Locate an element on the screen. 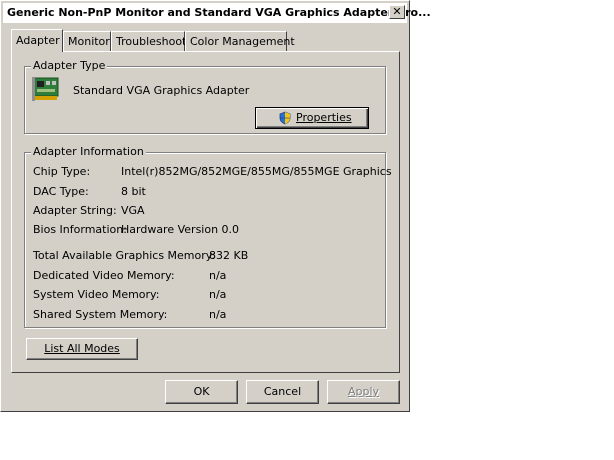  tab-color-management: Color Management is located at coordinates (240, 41).